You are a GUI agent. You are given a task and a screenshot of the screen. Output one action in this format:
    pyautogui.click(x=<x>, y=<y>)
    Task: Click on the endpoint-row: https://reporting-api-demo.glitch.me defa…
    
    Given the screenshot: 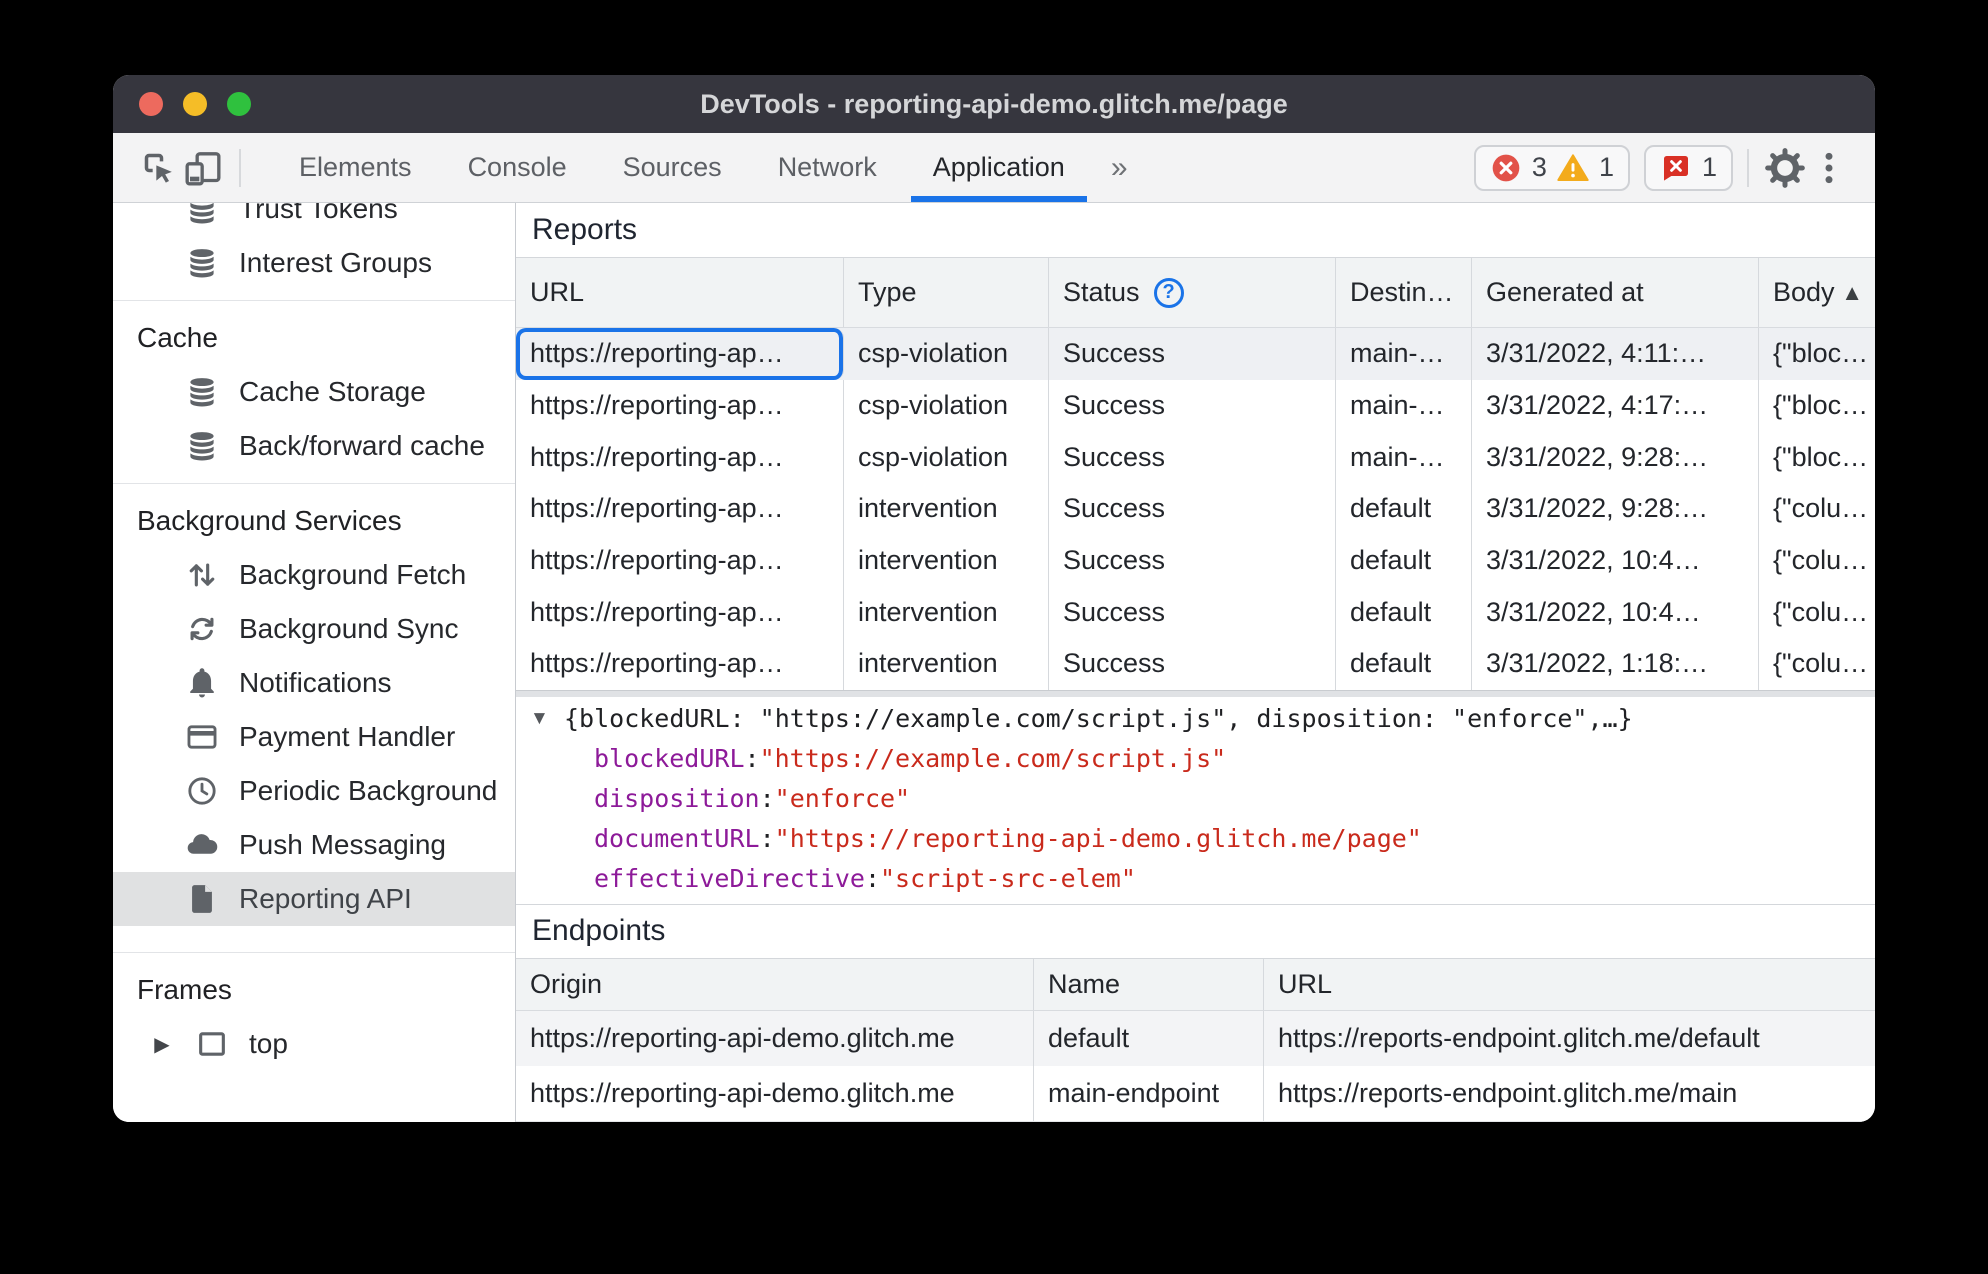 What is the action you would take?
    pyautogui.click(x=1195, y=1038)
    